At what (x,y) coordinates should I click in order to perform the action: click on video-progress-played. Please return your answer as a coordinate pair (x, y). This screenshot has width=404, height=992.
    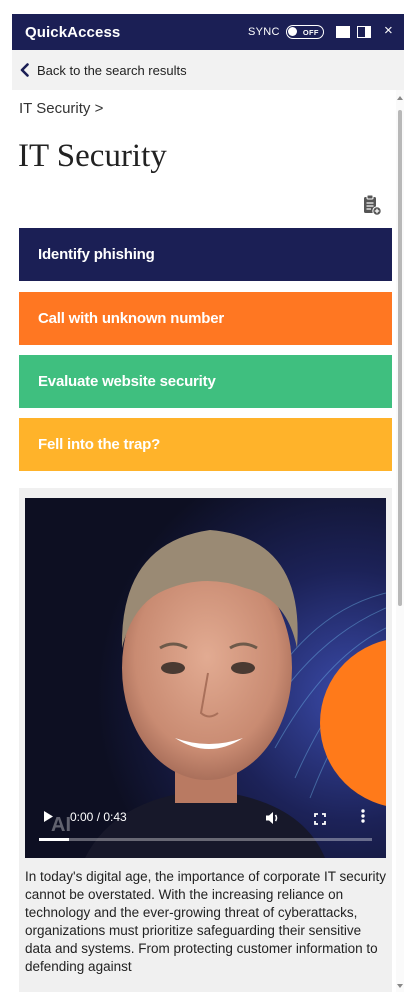
    Looking at the image, I should click on (54, 839).